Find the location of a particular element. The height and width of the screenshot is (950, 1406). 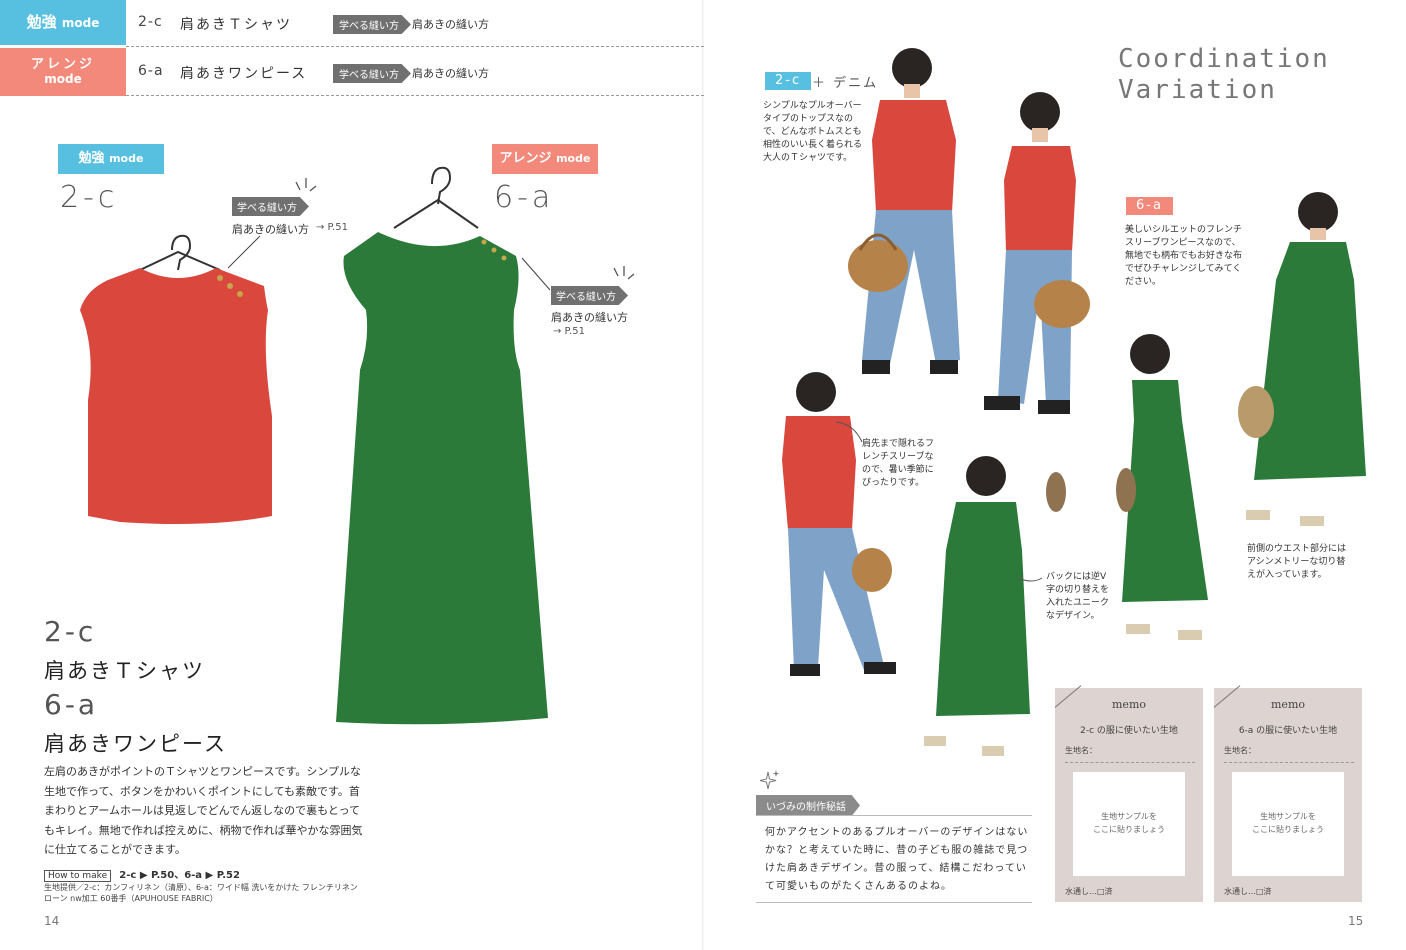

desc-code-2: 6-a is located at coordinates (71, 704).